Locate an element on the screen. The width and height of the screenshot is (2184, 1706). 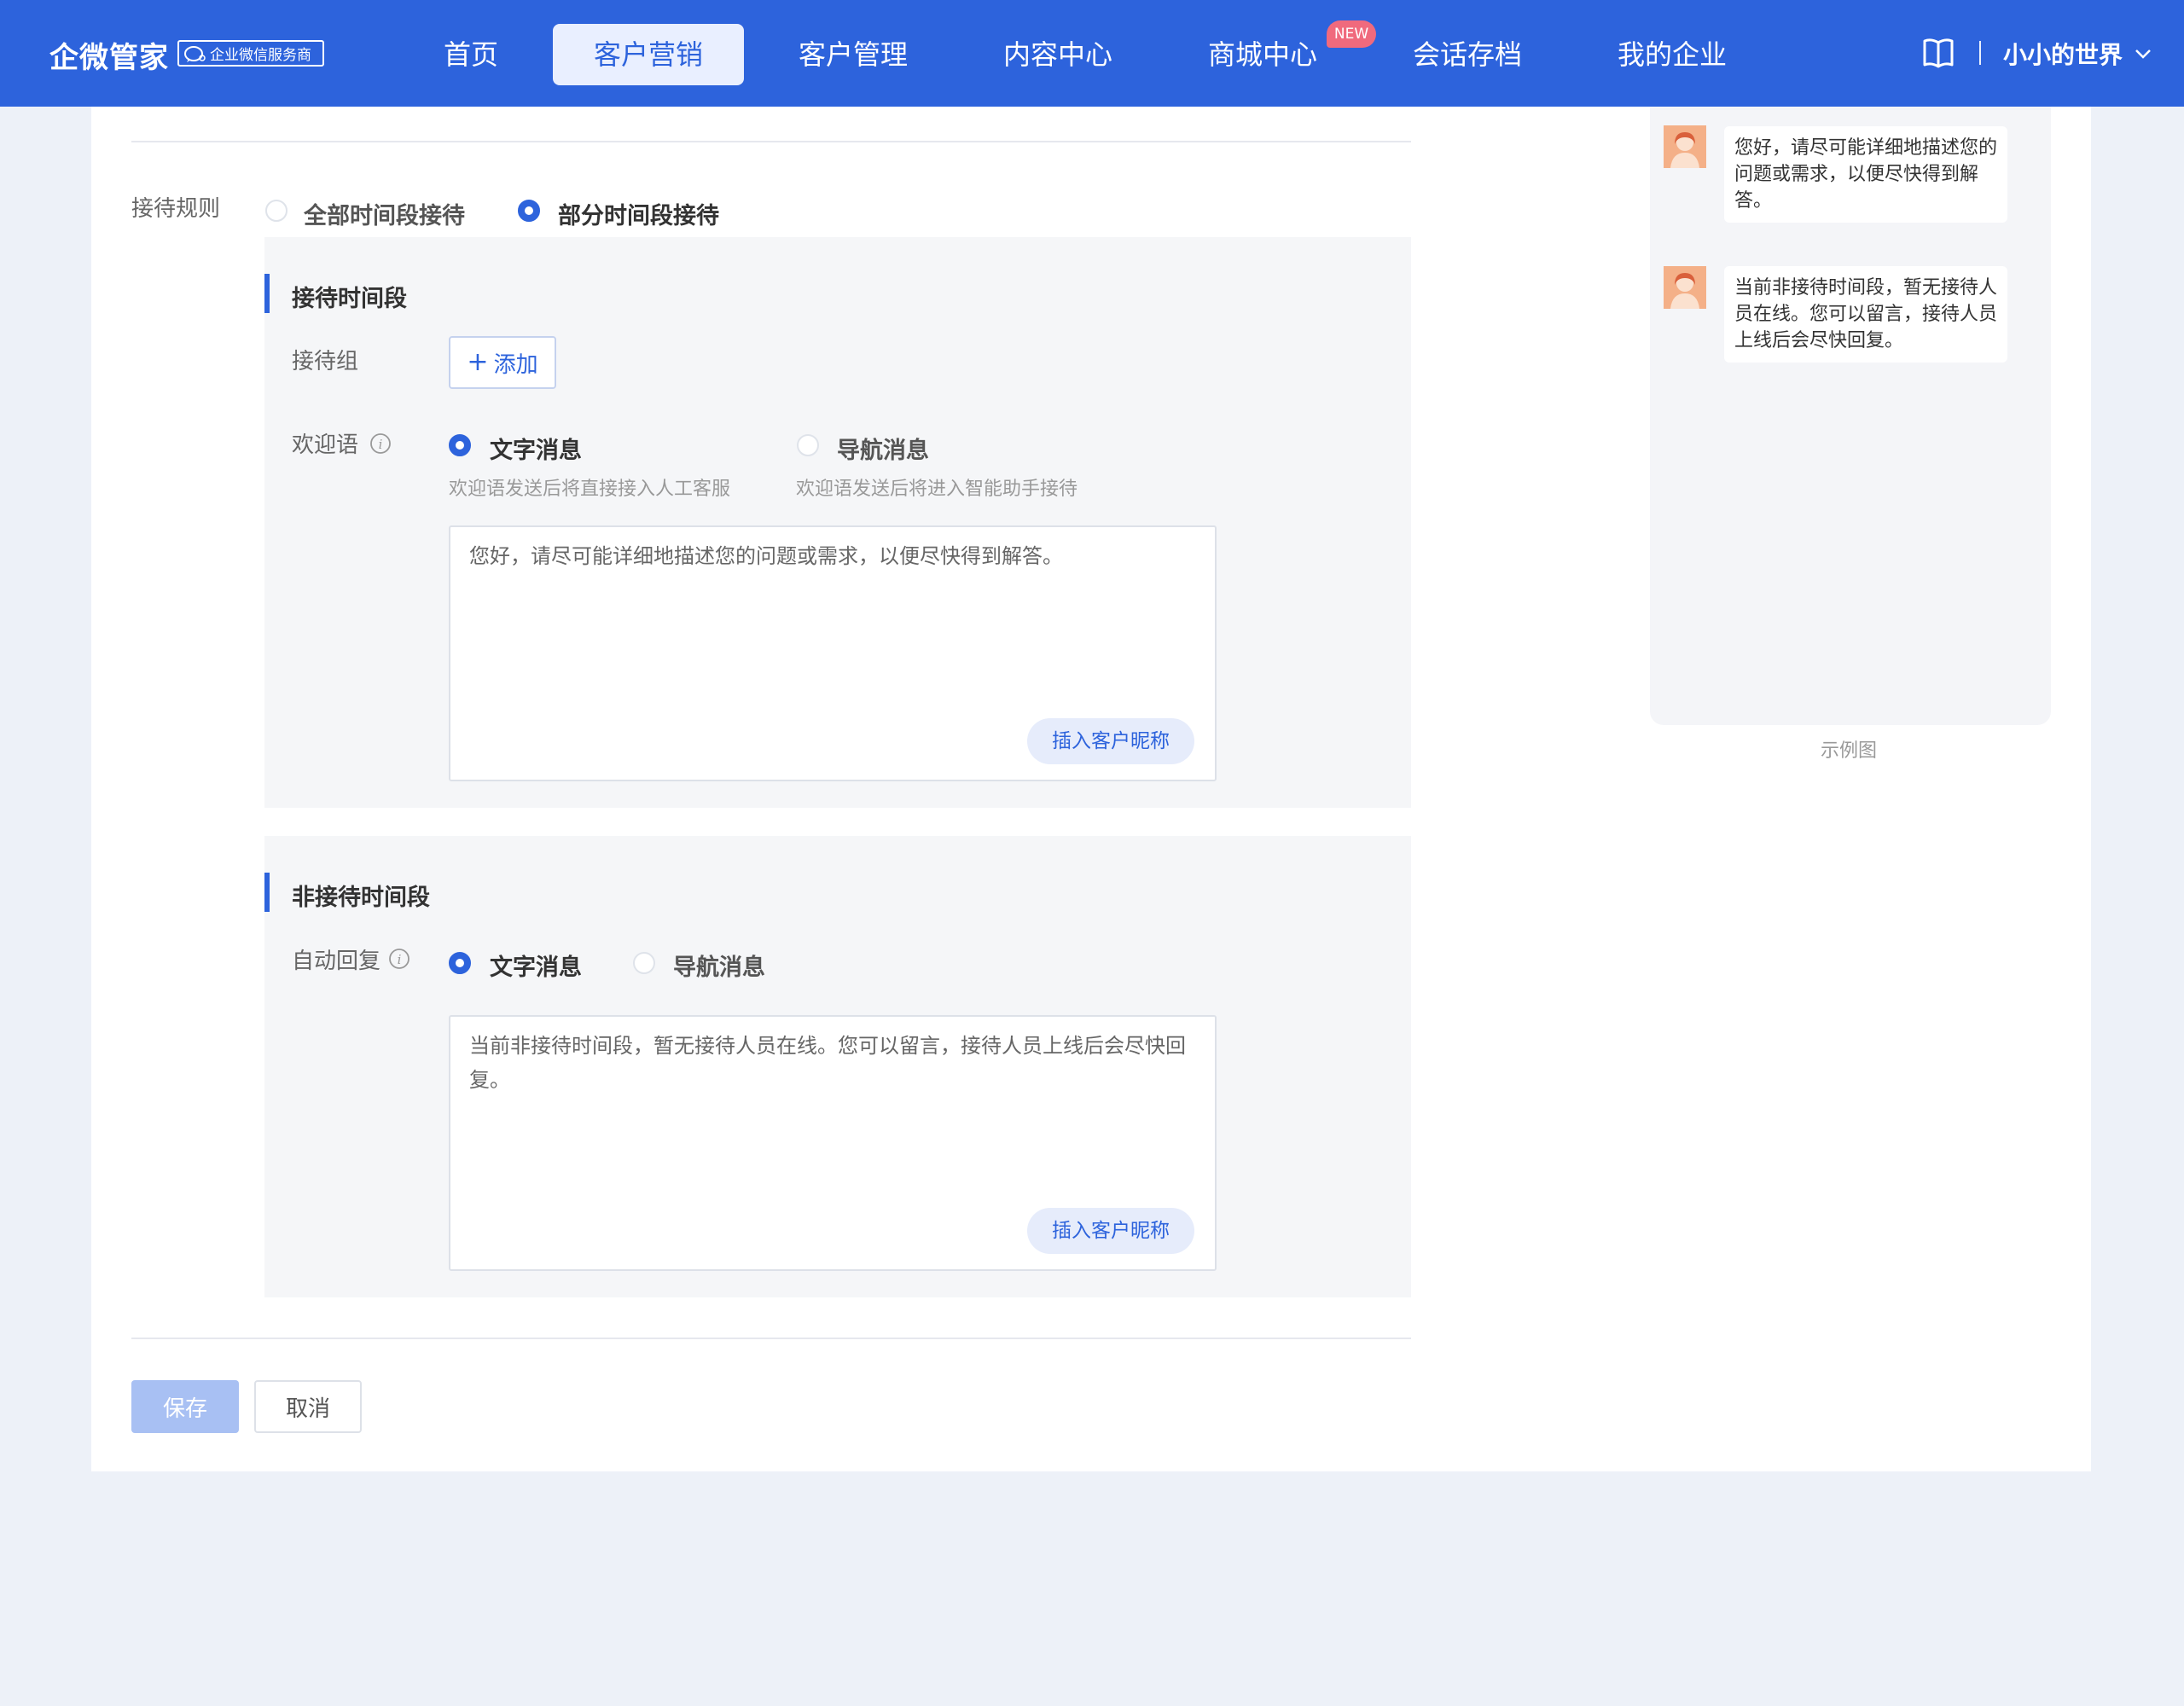
auto-reply-label: 自动回复 is located at coordinates (336, 961).